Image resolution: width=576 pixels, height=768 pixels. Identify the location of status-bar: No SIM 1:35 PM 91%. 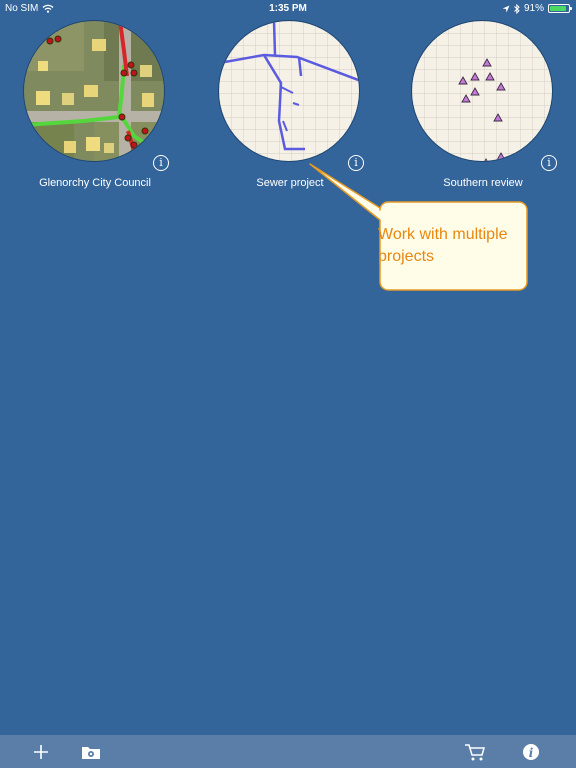
(288, 9).